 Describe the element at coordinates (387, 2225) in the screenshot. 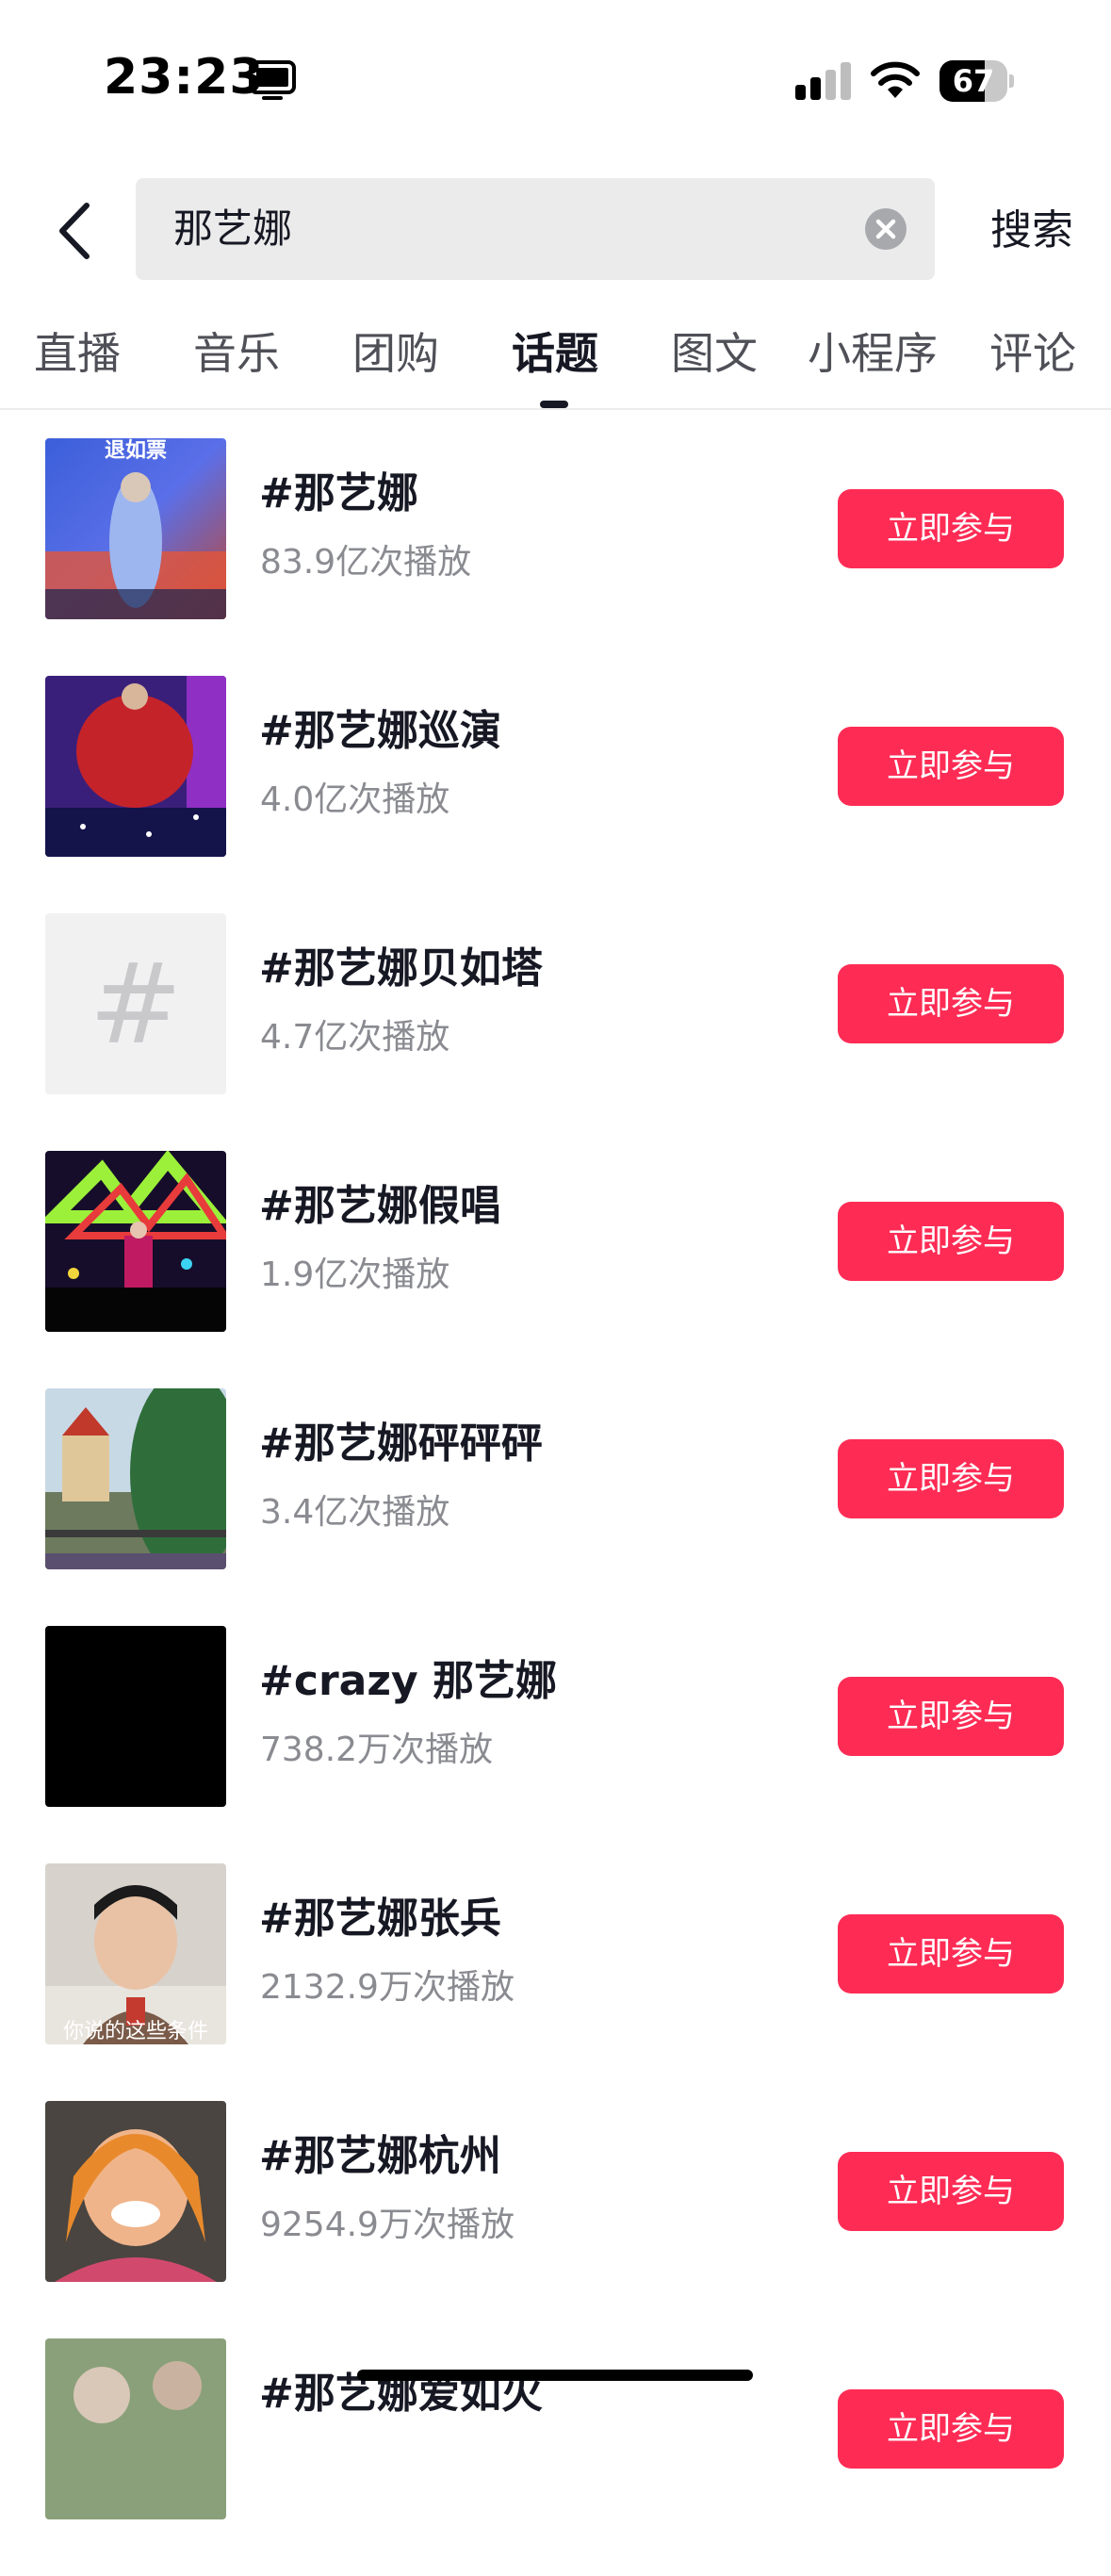

I see `topic-view-count: 9254.9万次播放` at that location.